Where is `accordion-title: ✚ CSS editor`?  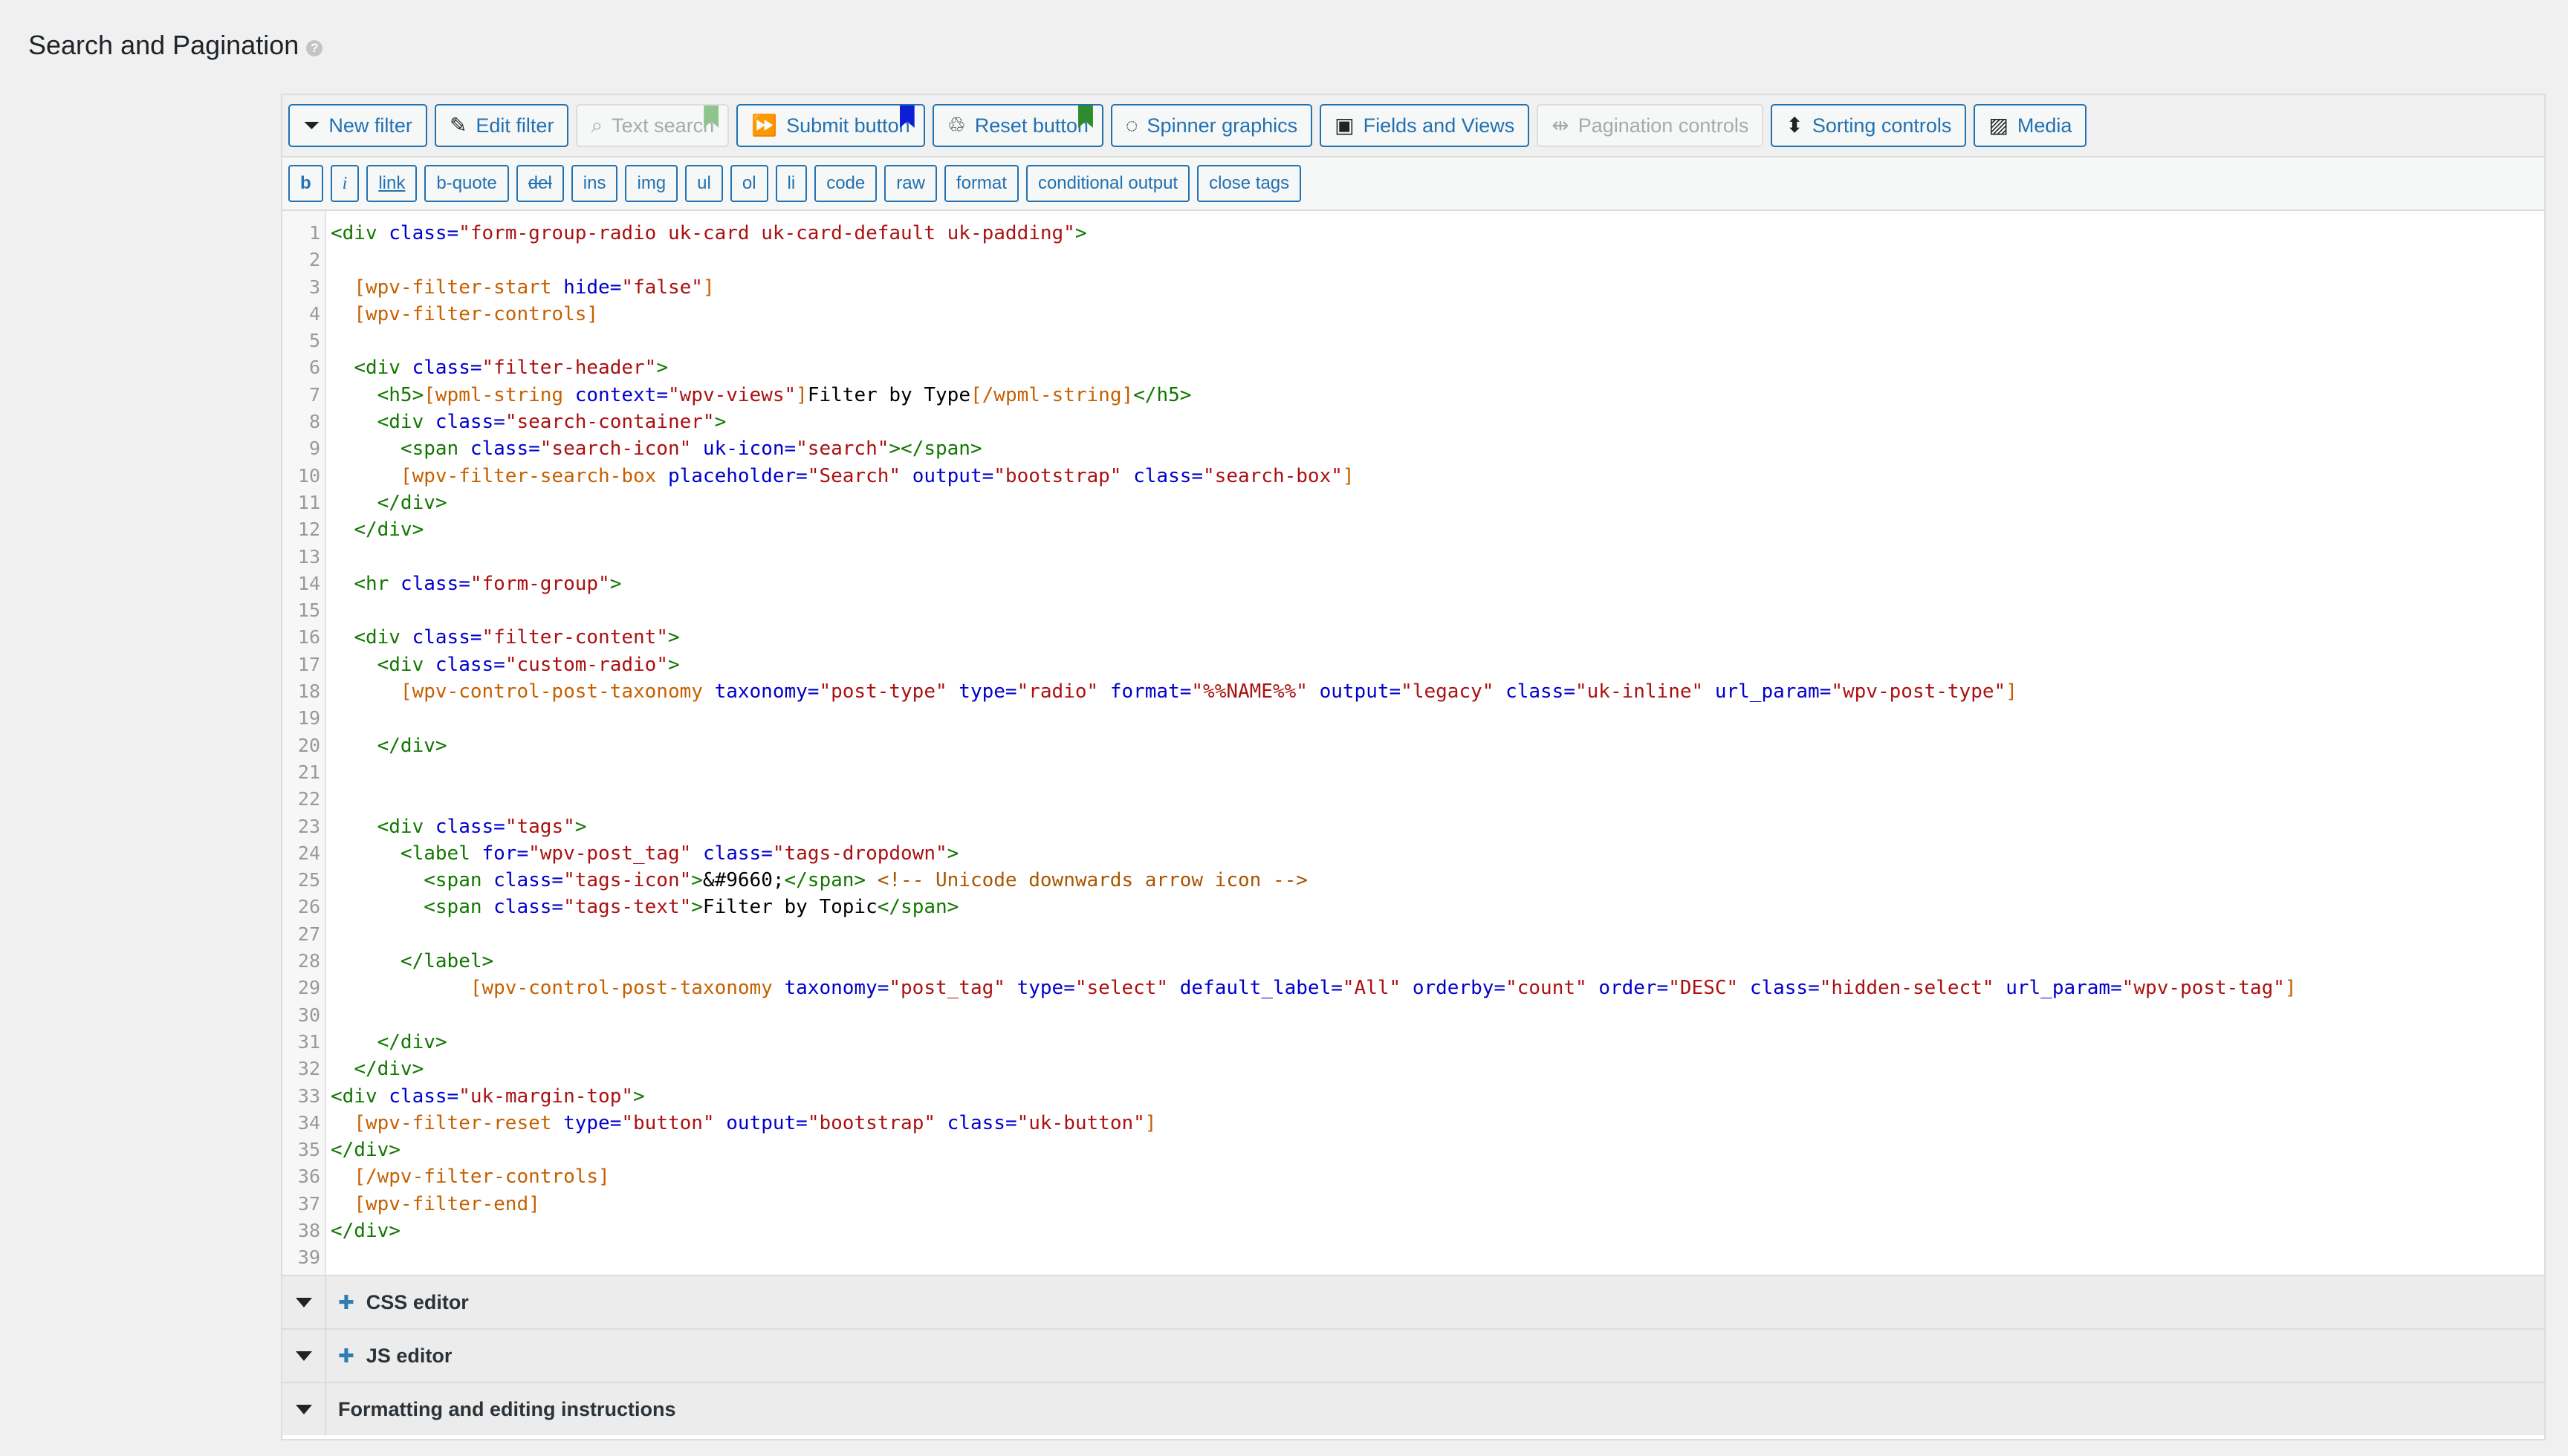 accordion-title: ✚ CSS editor is located at coordinates (397, 1303).